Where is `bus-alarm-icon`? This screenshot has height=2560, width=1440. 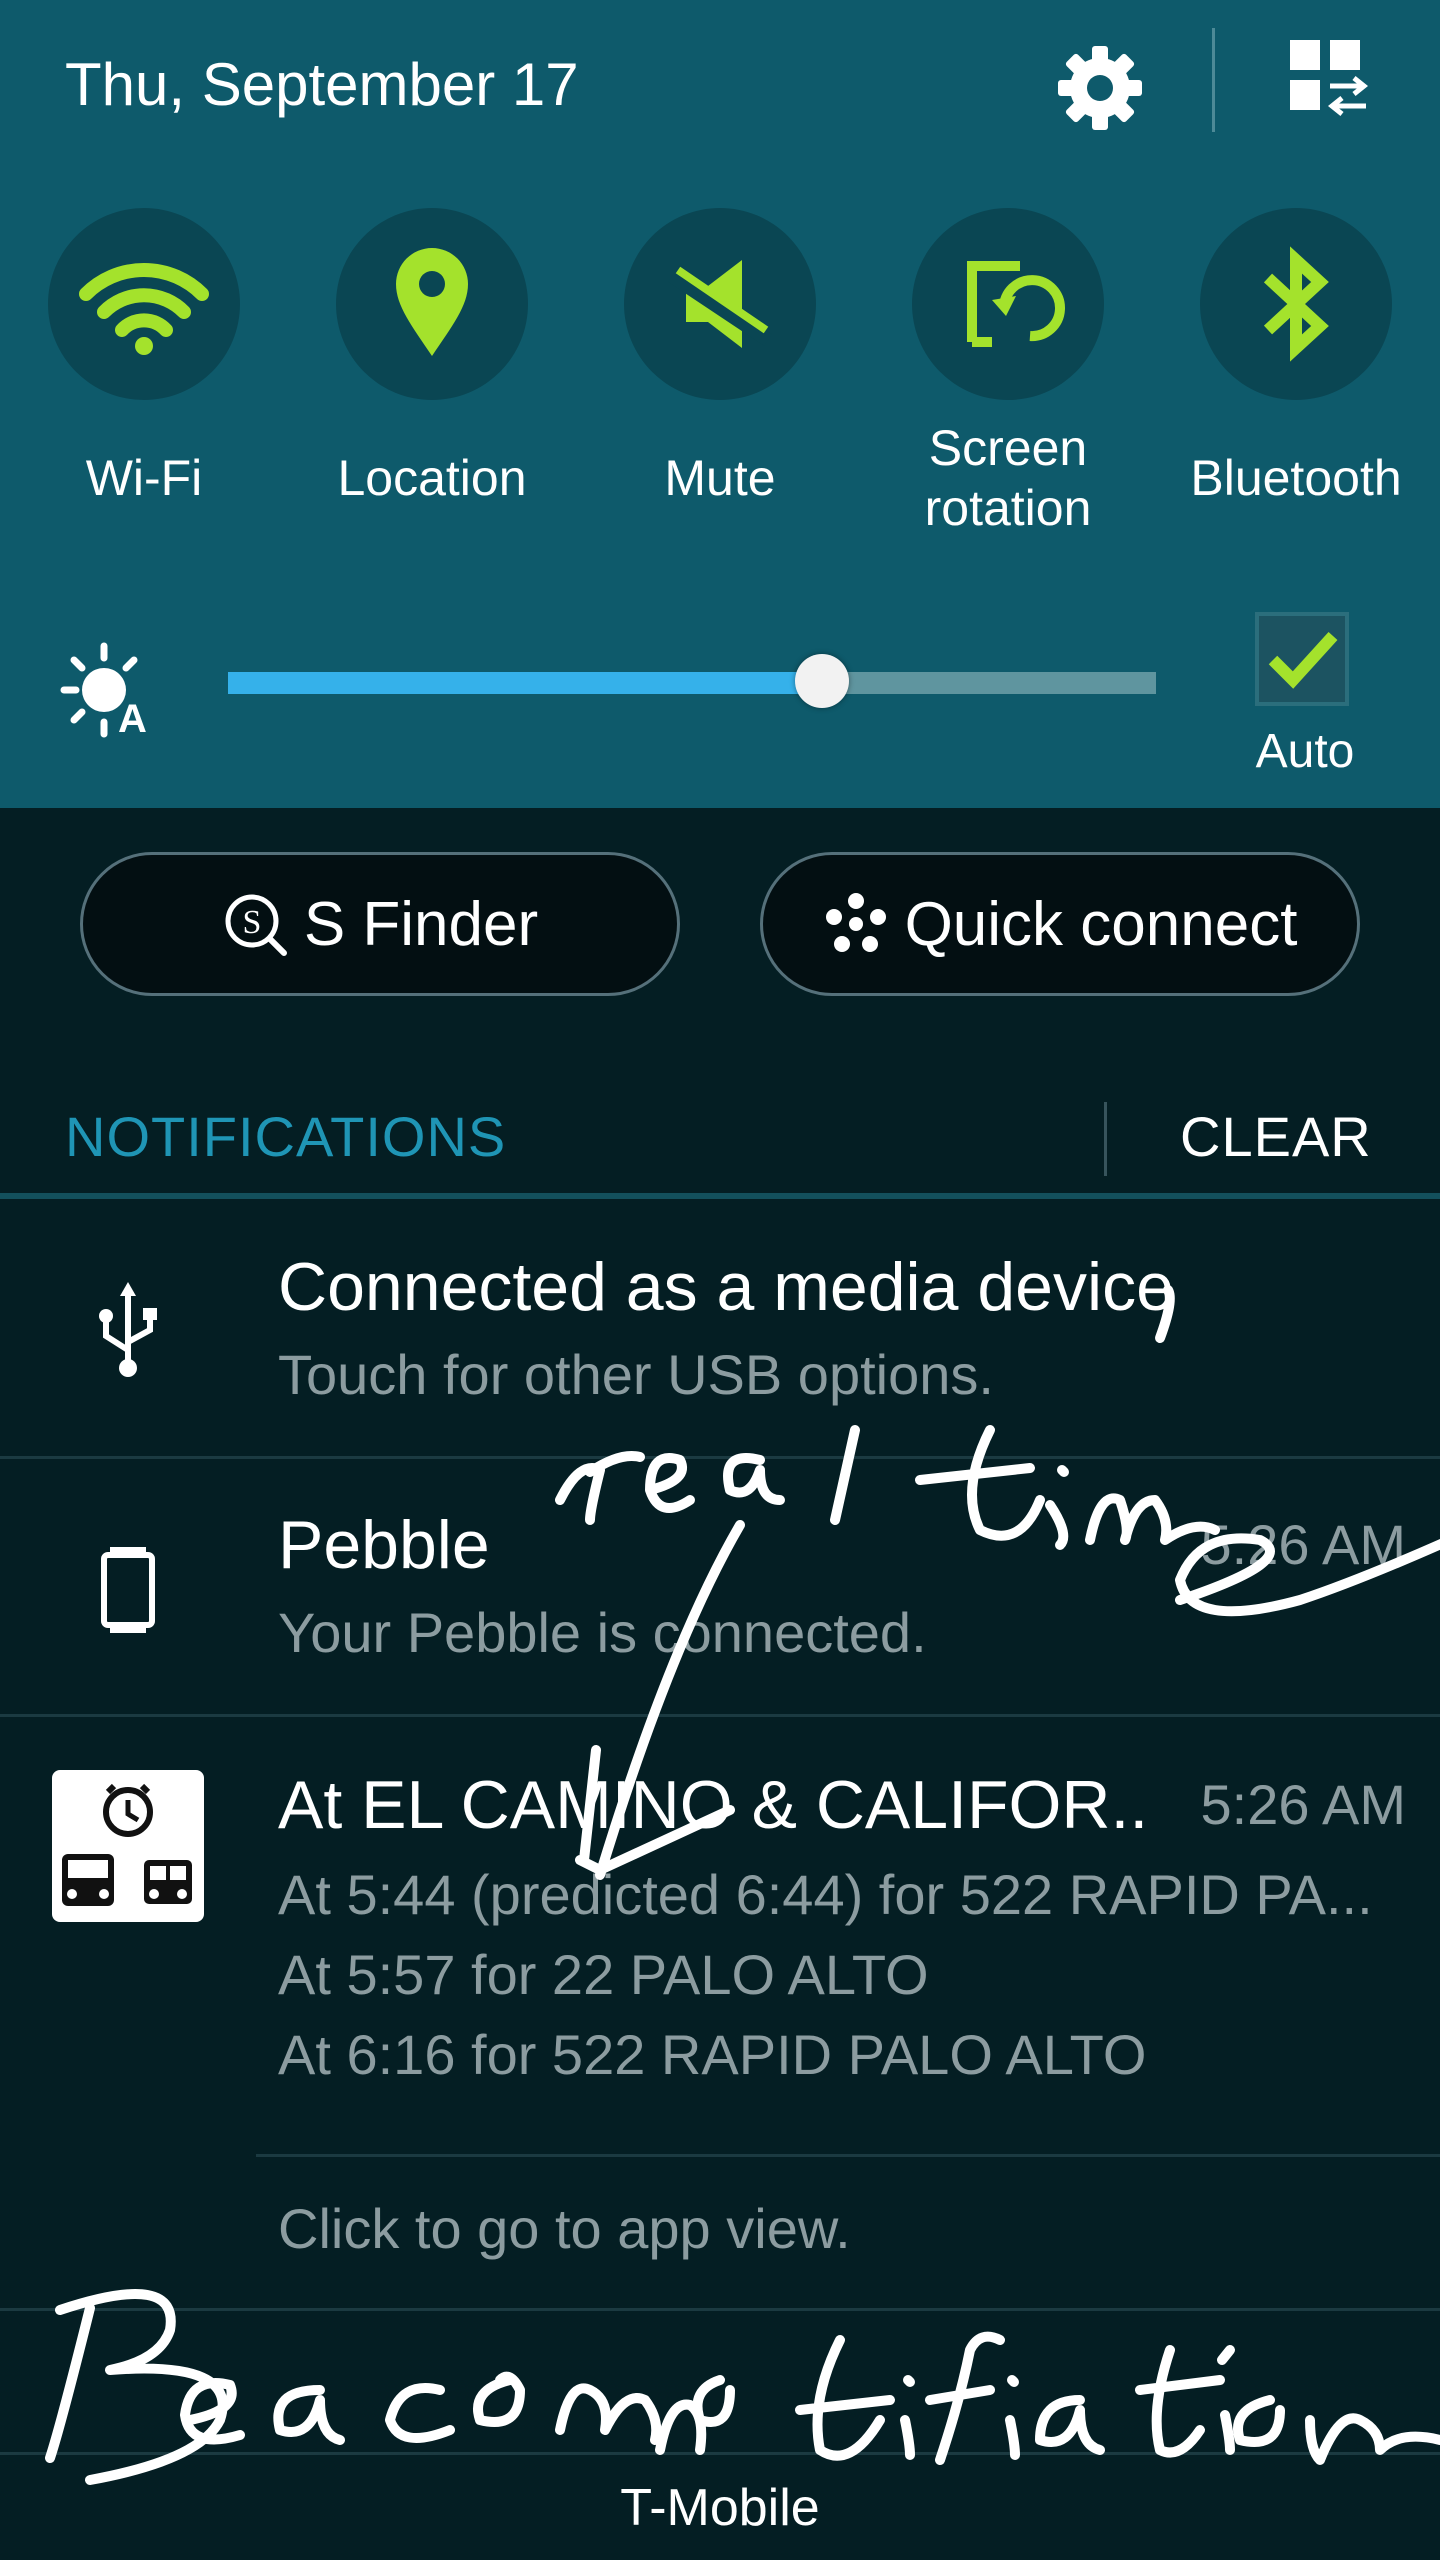
bus-alarm-icon is located at coordinates (128, 1846).